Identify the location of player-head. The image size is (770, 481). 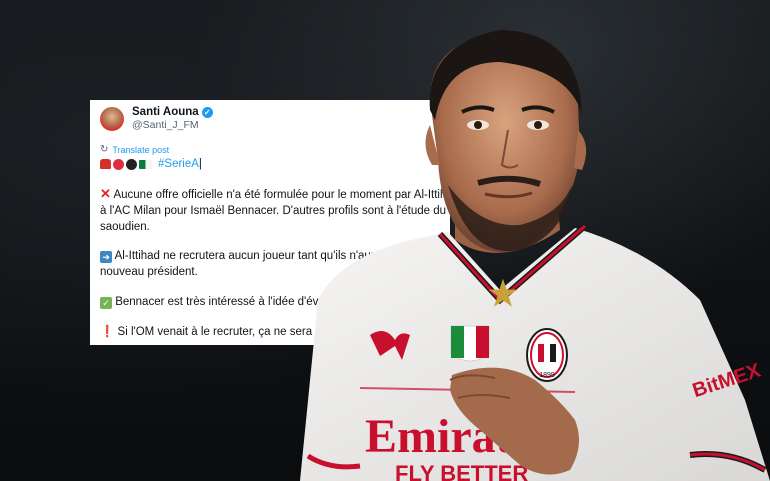
(506, 141).